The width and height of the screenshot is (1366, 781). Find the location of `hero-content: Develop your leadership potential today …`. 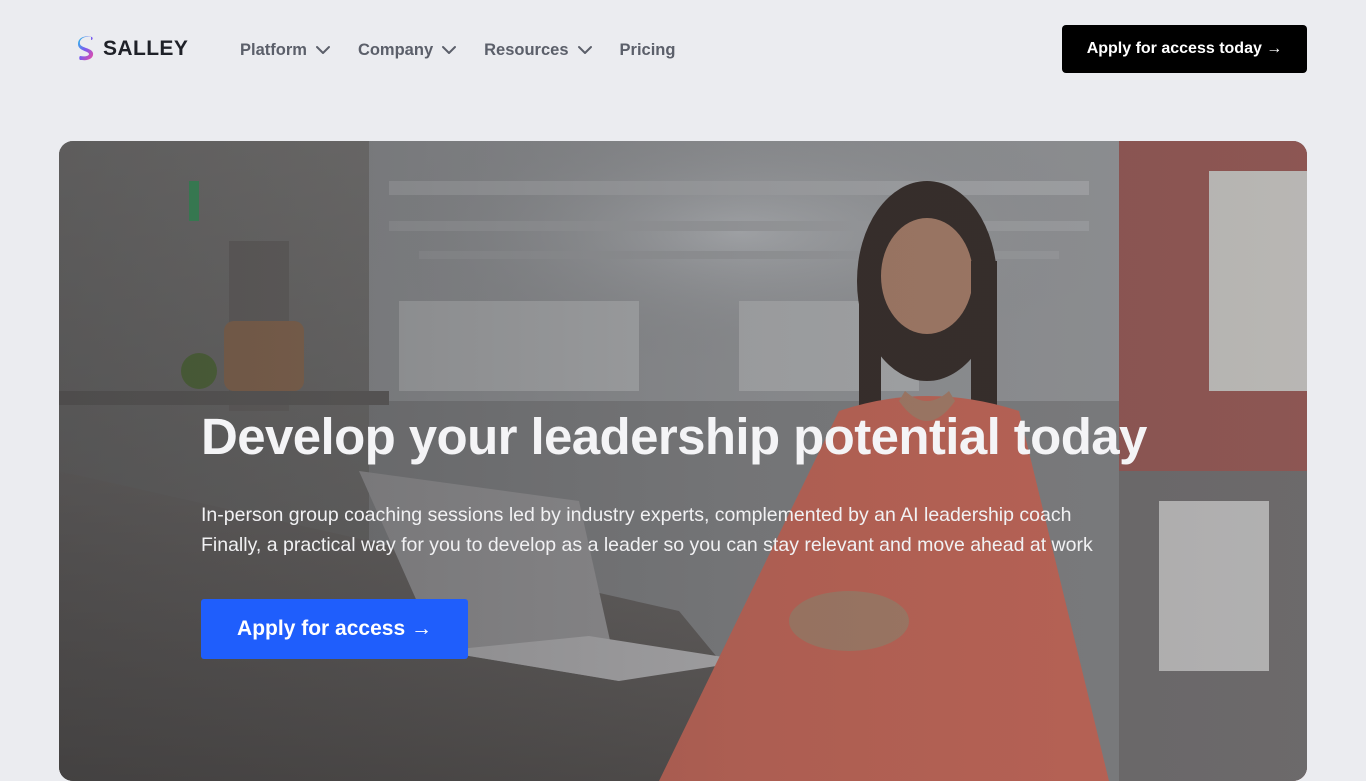

hero-content: Develop your leadership potential today … is located at coordinates (701, 483).